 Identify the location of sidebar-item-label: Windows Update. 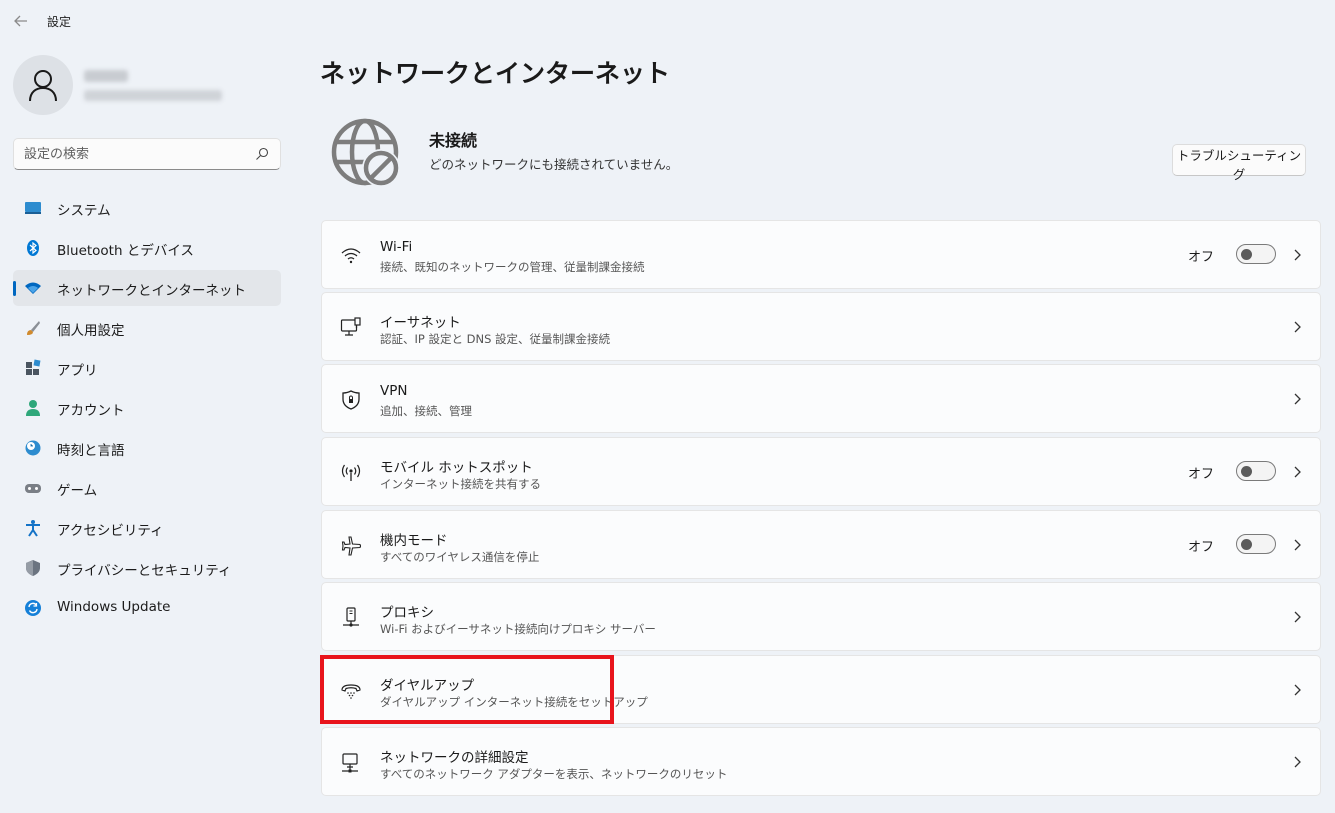
(114, 607).